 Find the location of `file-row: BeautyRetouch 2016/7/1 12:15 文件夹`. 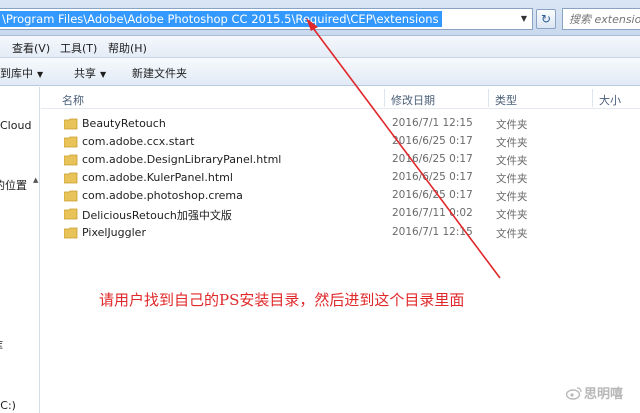

file-row: BeautyRetouch 2016/7/1 12:15 文件夹 is located at coordinates (323, 124).